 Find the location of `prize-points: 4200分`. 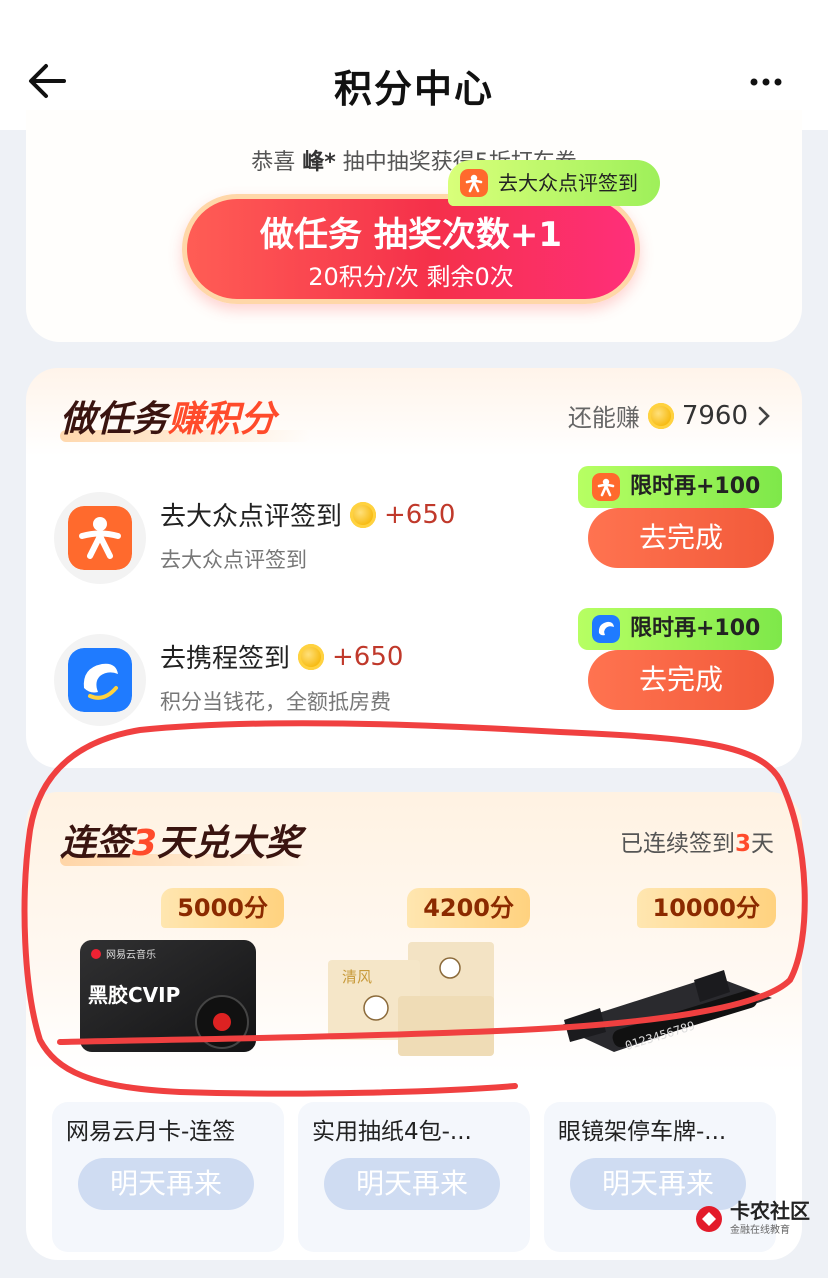

prize-points: 4200分 is located at coordinates (468, 908).